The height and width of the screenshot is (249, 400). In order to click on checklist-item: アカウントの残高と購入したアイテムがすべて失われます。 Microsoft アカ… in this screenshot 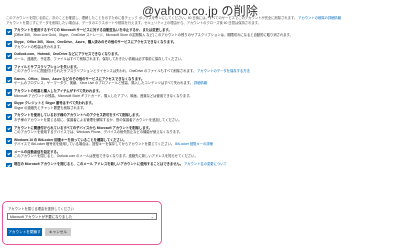, I will do `click(201, 93)`.